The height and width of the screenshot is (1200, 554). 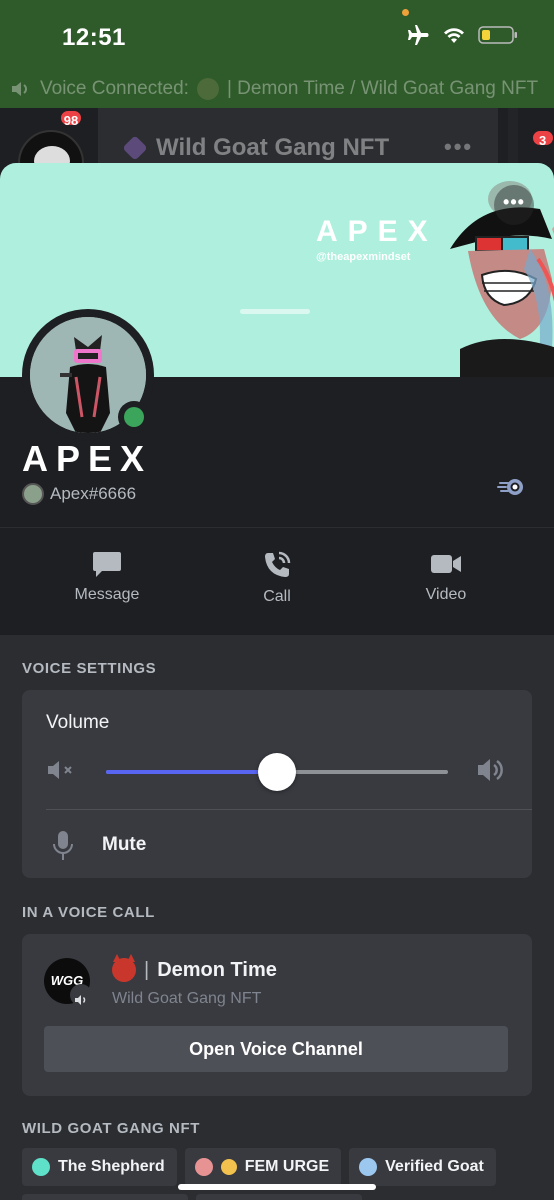 I want to click on roles-list: The Shepherd FEM URGE Verified Goat, so click(x=259, y=1167).